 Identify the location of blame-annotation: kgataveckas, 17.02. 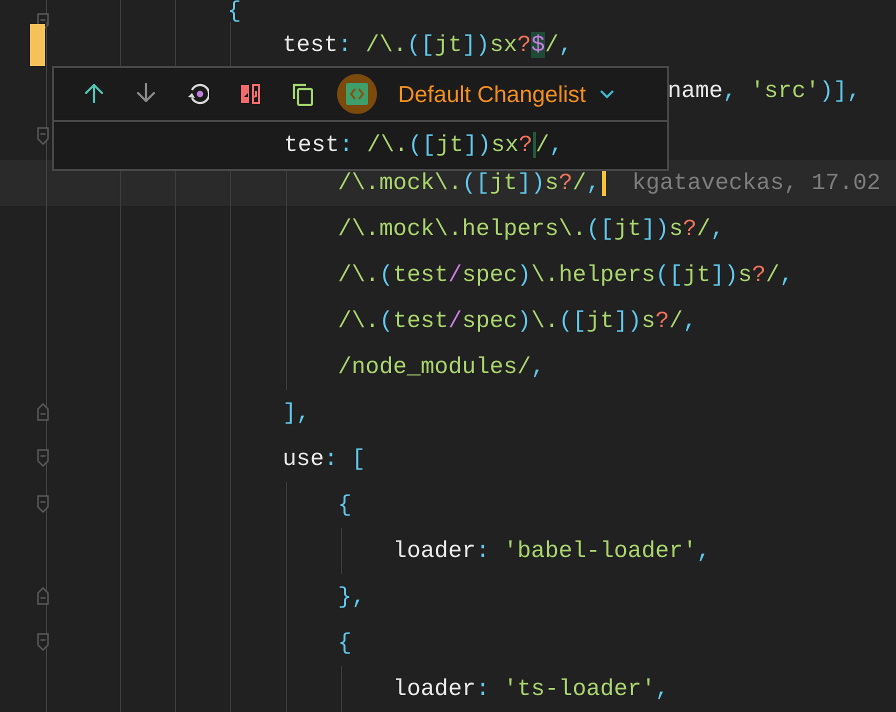
(756, 183).